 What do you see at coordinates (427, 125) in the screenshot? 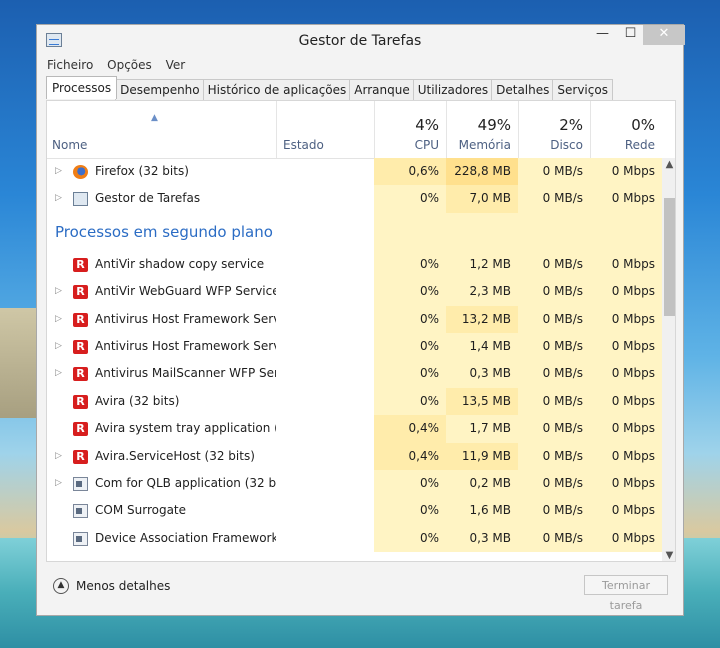
I see `cpu-total-percent: 4%` at bounding box center [427, 125].